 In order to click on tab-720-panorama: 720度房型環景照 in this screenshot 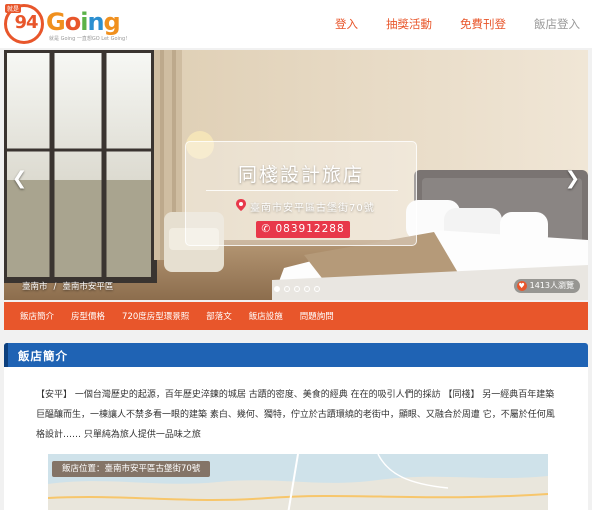, I will do `click(155, 316)`.